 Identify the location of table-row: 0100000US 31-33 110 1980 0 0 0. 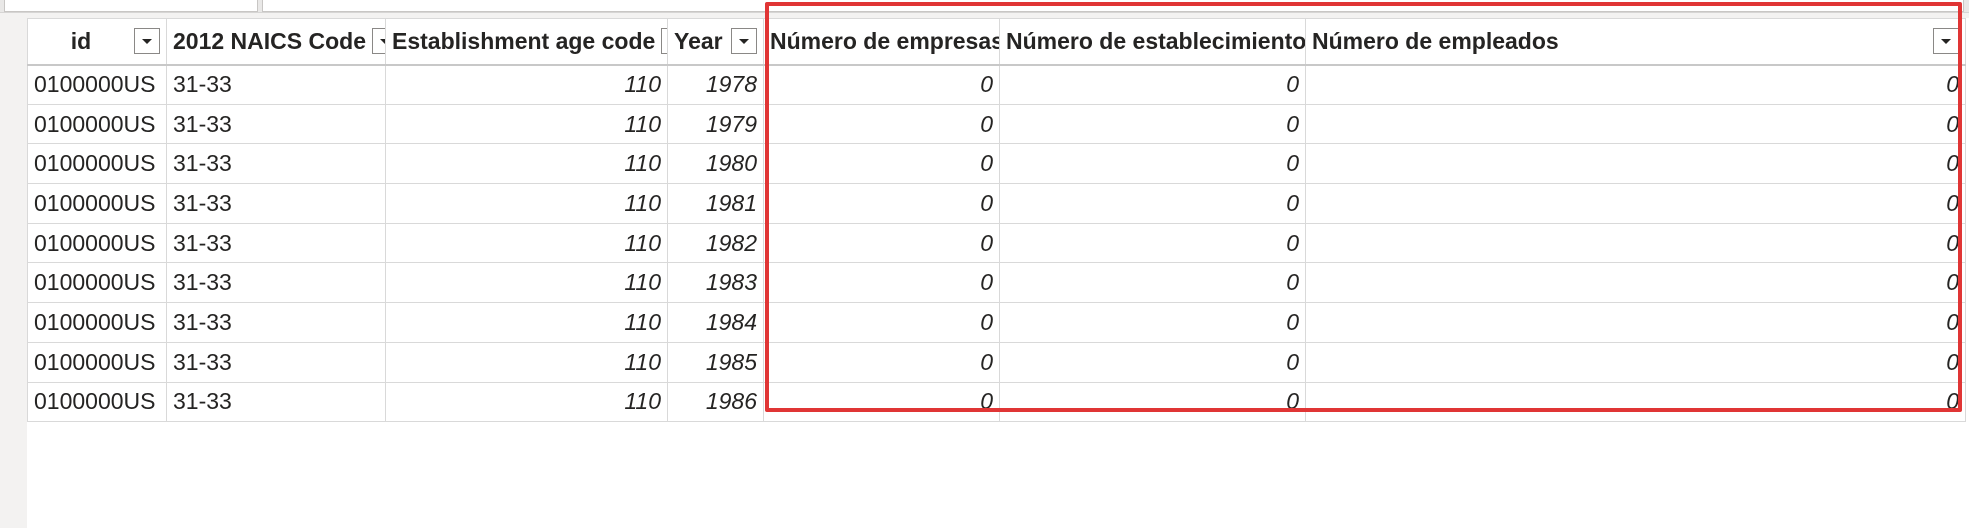
(996, 164).